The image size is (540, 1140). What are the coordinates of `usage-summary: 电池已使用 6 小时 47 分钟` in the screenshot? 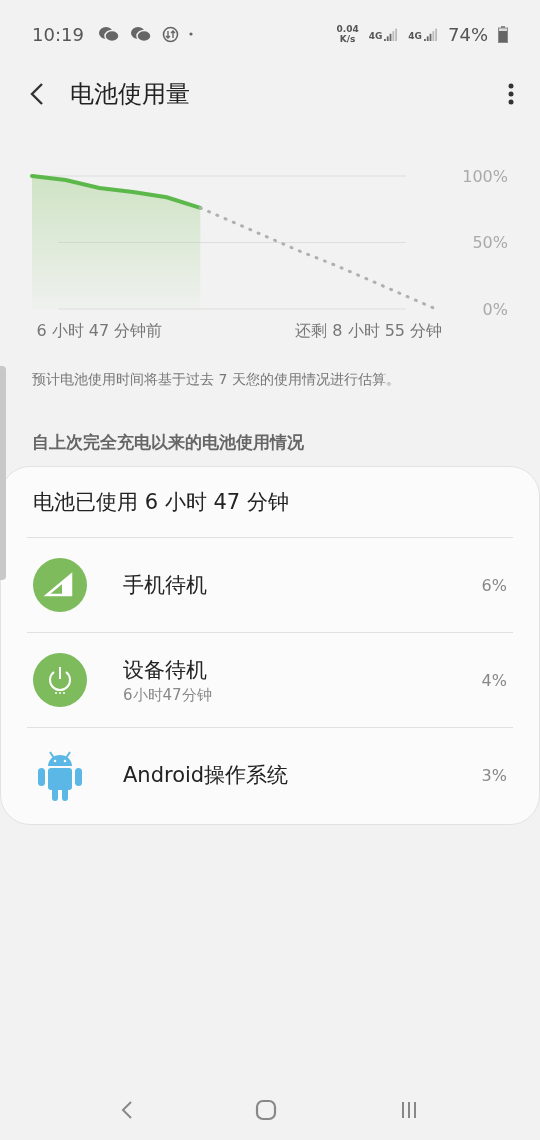 It's located at (270, 502).